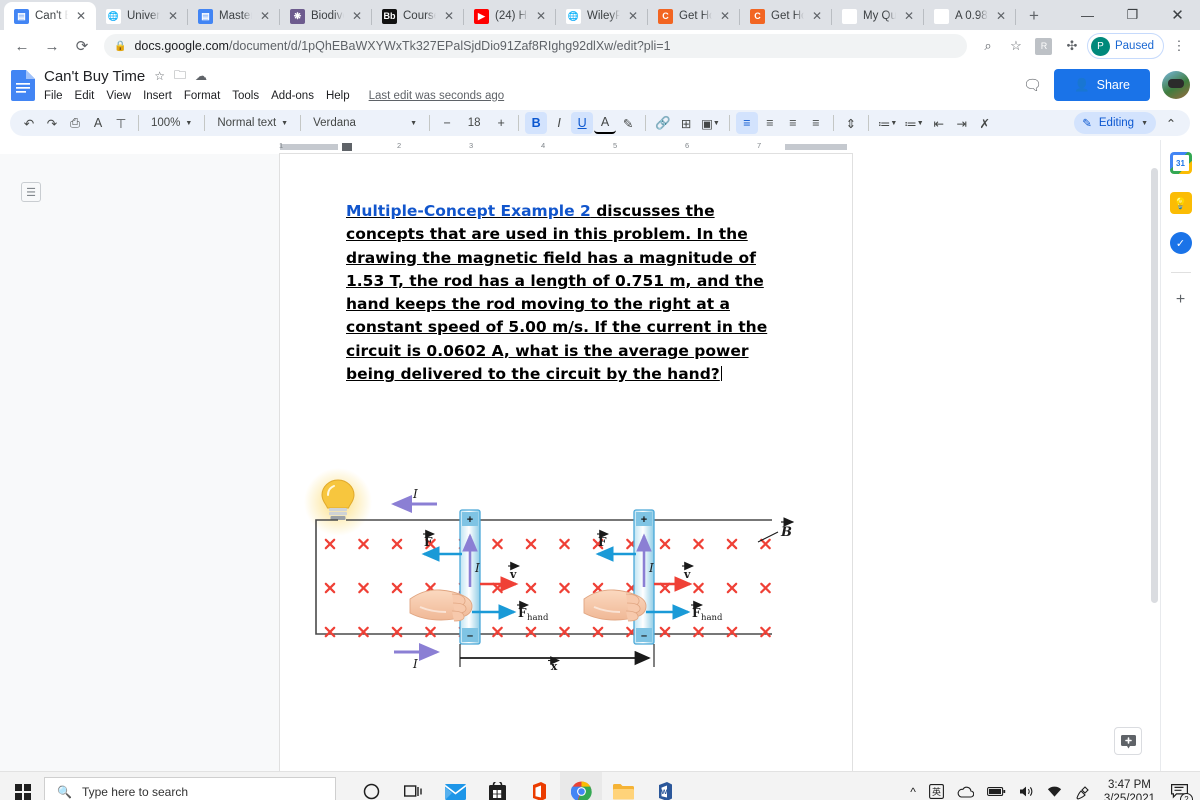 Image resolution: width=1200 pixels, height=800 pixels. What do you see at coordinates (1087, 15) in the screenshot?
I see `minimize-button: —` at bounding box center [1087, 15].